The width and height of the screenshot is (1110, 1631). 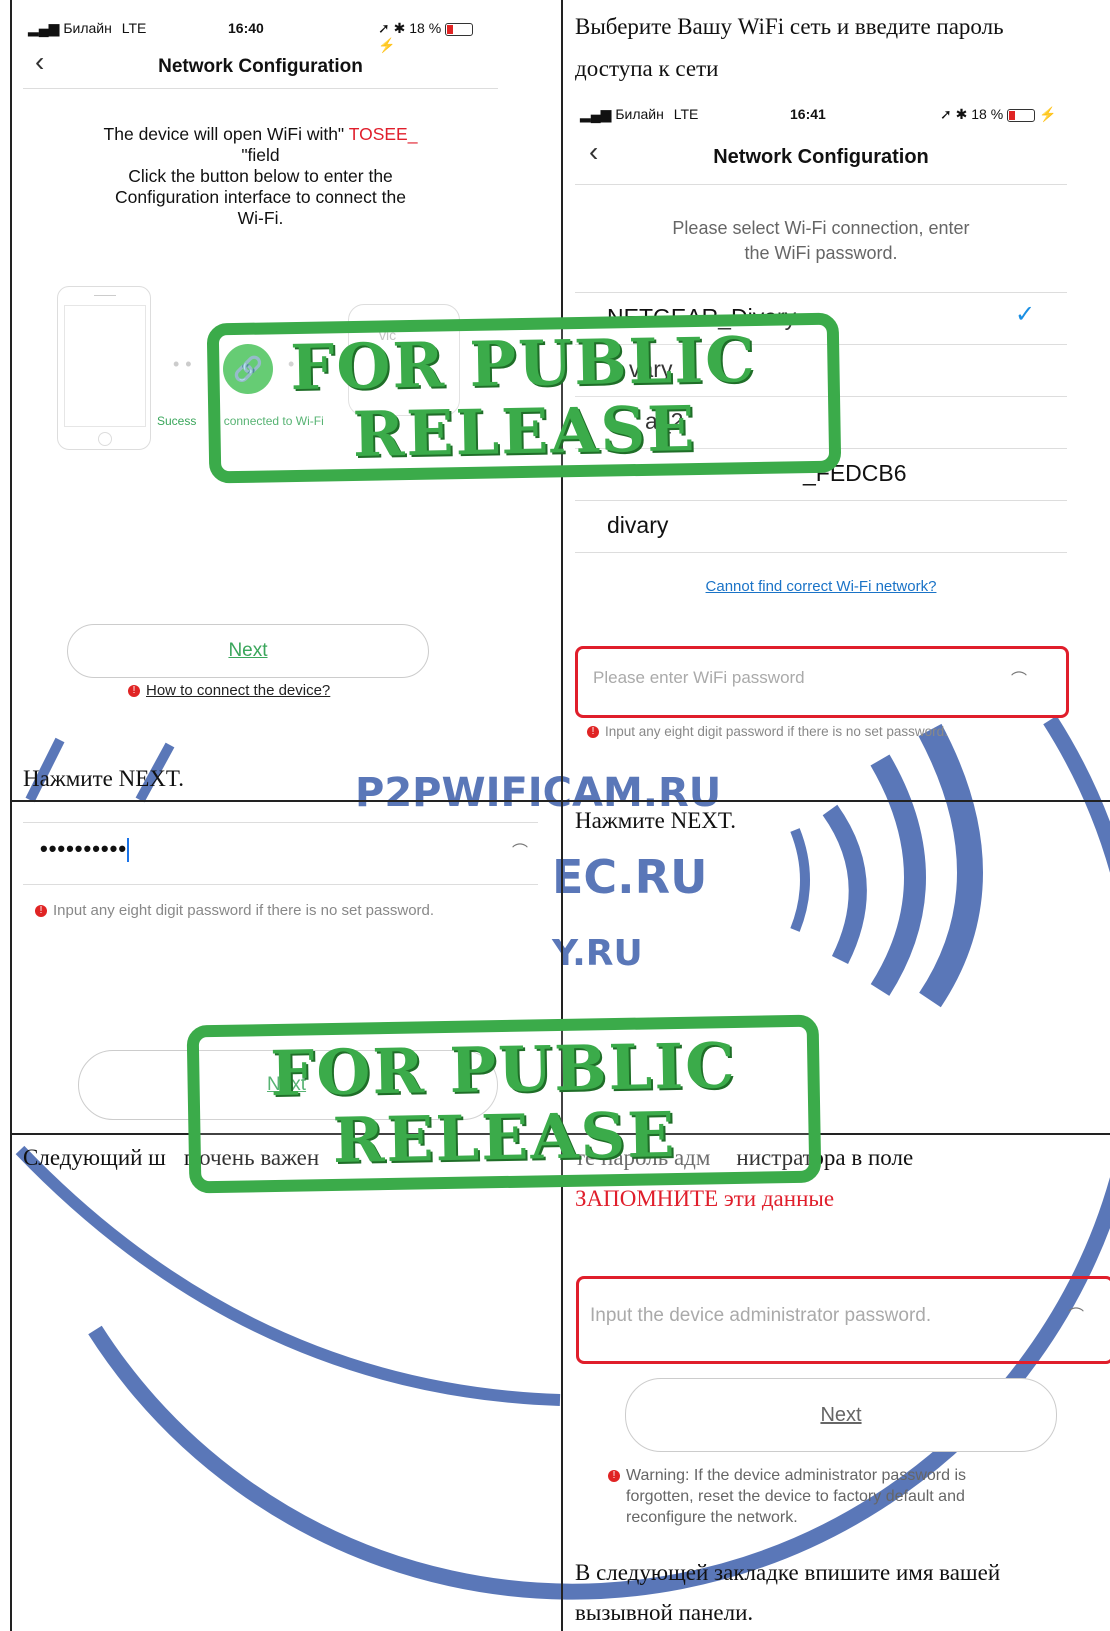 What do you see at coordinates (238, 690) in the screenshot?
I see `help-link: How to connect the device?` at bounding box center [238, 690].